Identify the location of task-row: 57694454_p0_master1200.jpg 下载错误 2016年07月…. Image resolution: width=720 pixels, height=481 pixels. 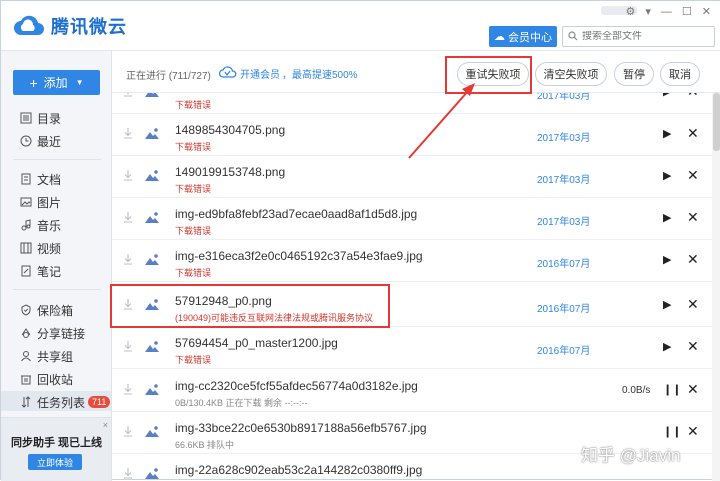
(412, 348).